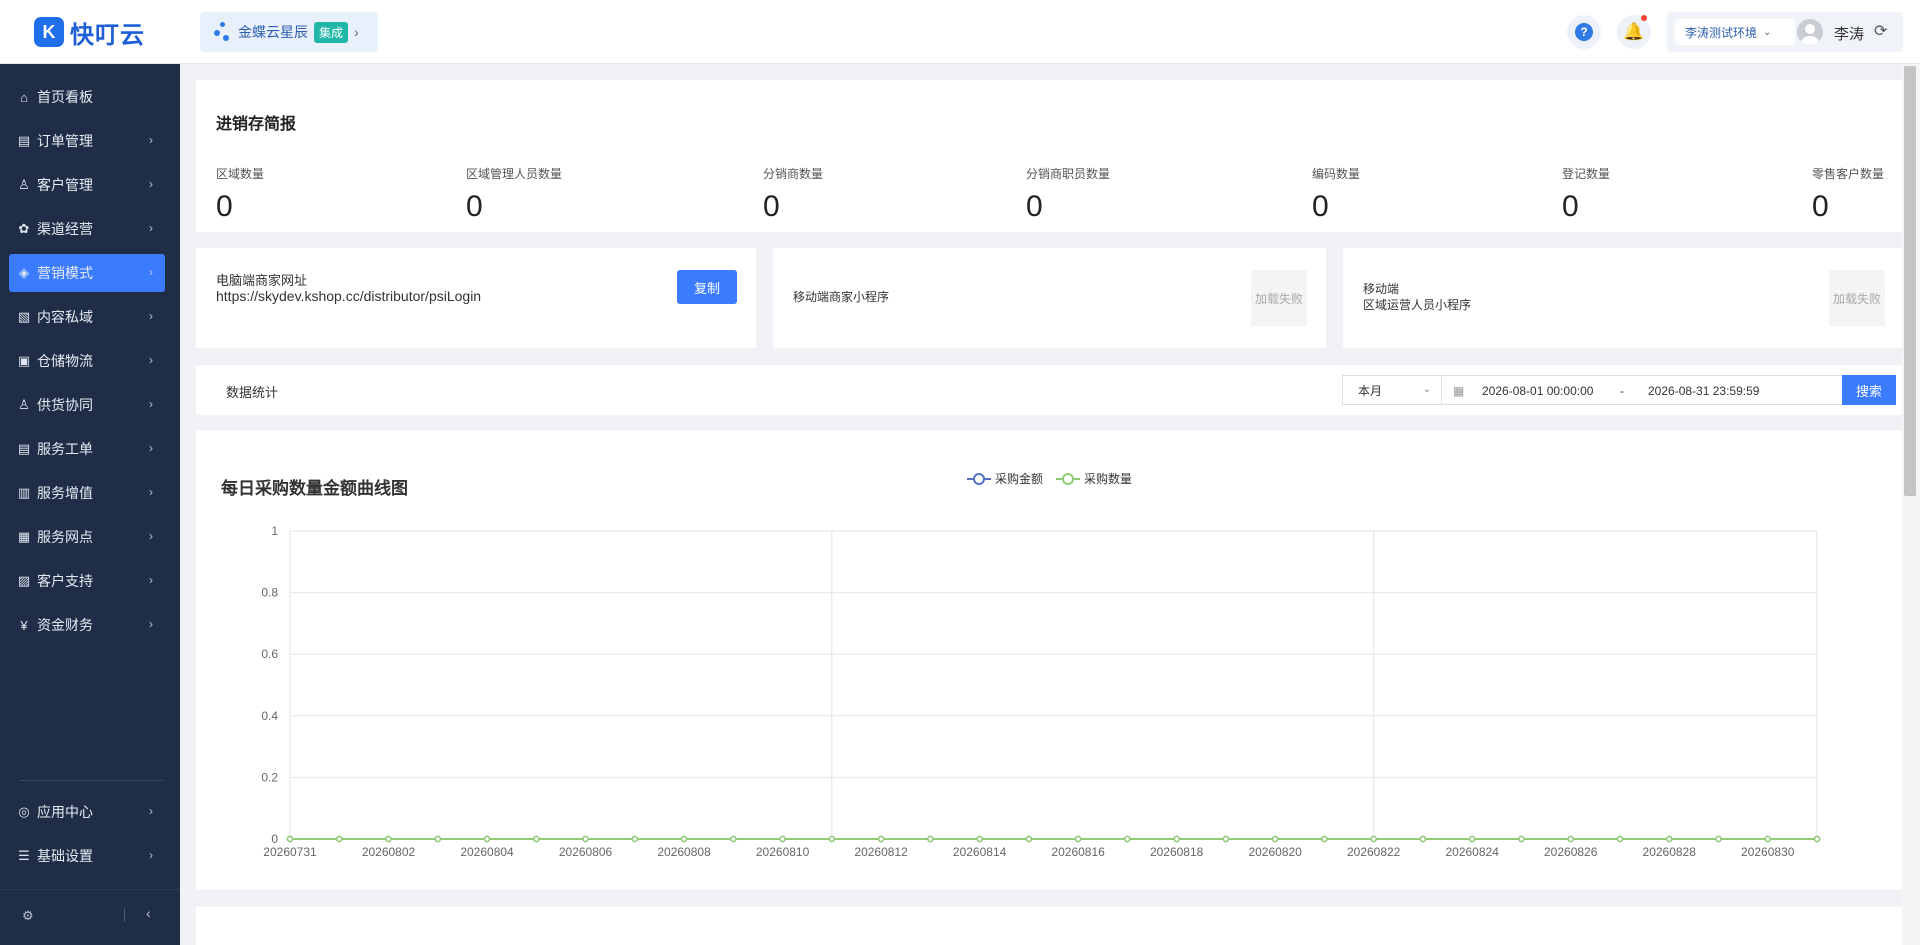  I want to click on sidebar-item-13: ¥ 资金财务 ›, so click(87, 625).